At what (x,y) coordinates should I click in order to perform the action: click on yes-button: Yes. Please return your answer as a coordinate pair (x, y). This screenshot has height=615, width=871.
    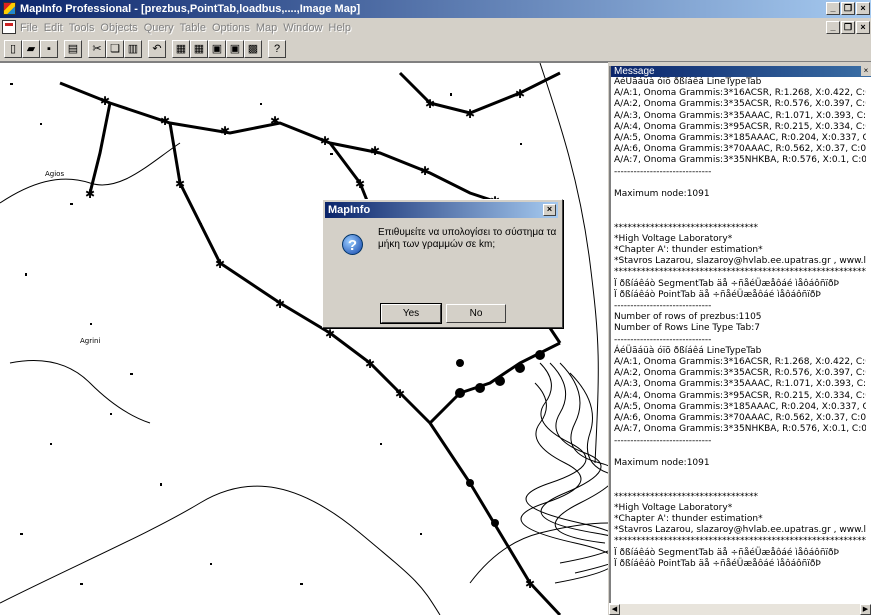
    Looking at the image, I should click on (411, 313).